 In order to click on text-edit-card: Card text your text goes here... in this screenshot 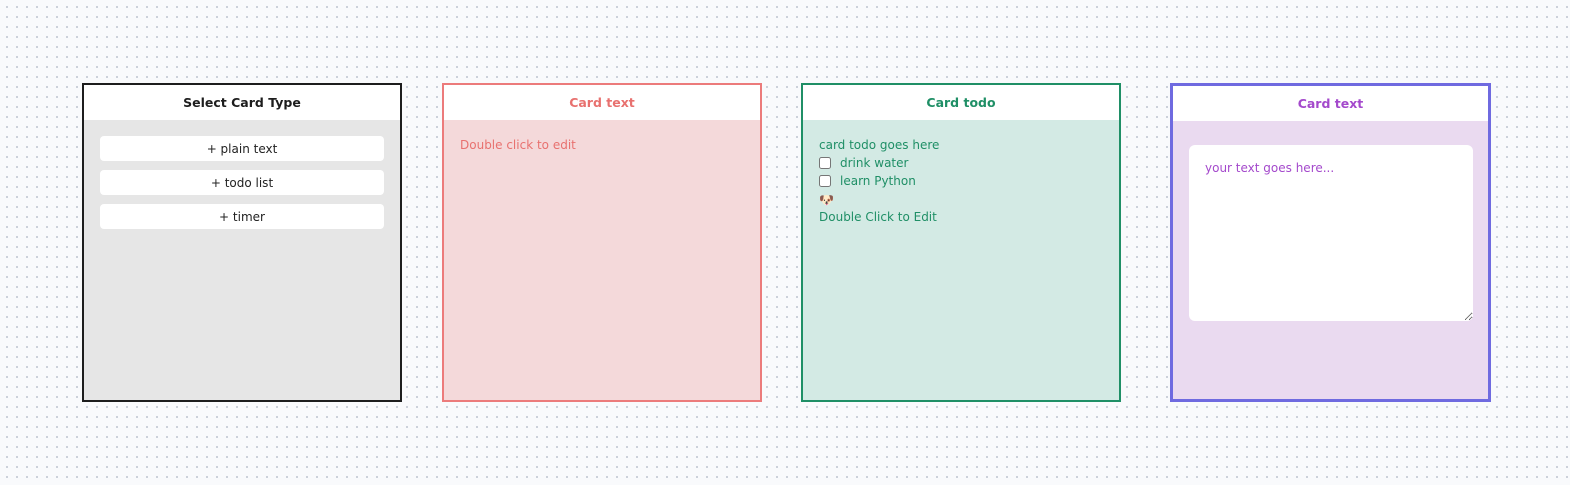, I will do `click(1330, 242)`.